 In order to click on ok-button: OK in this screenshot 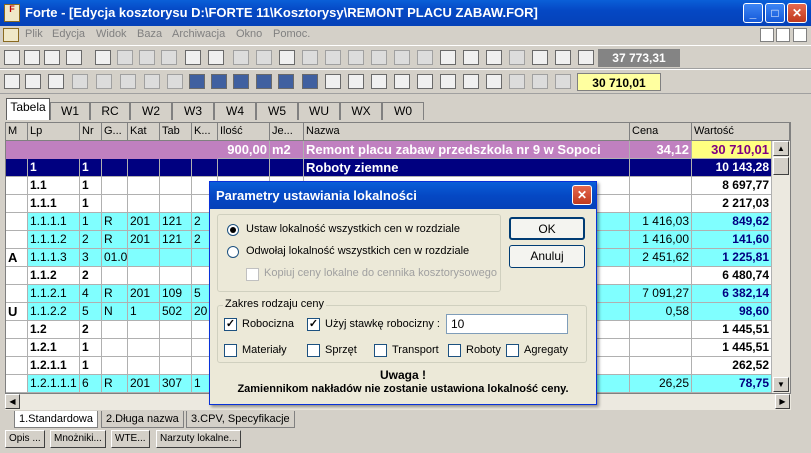, I will do `click(547, 228)`.